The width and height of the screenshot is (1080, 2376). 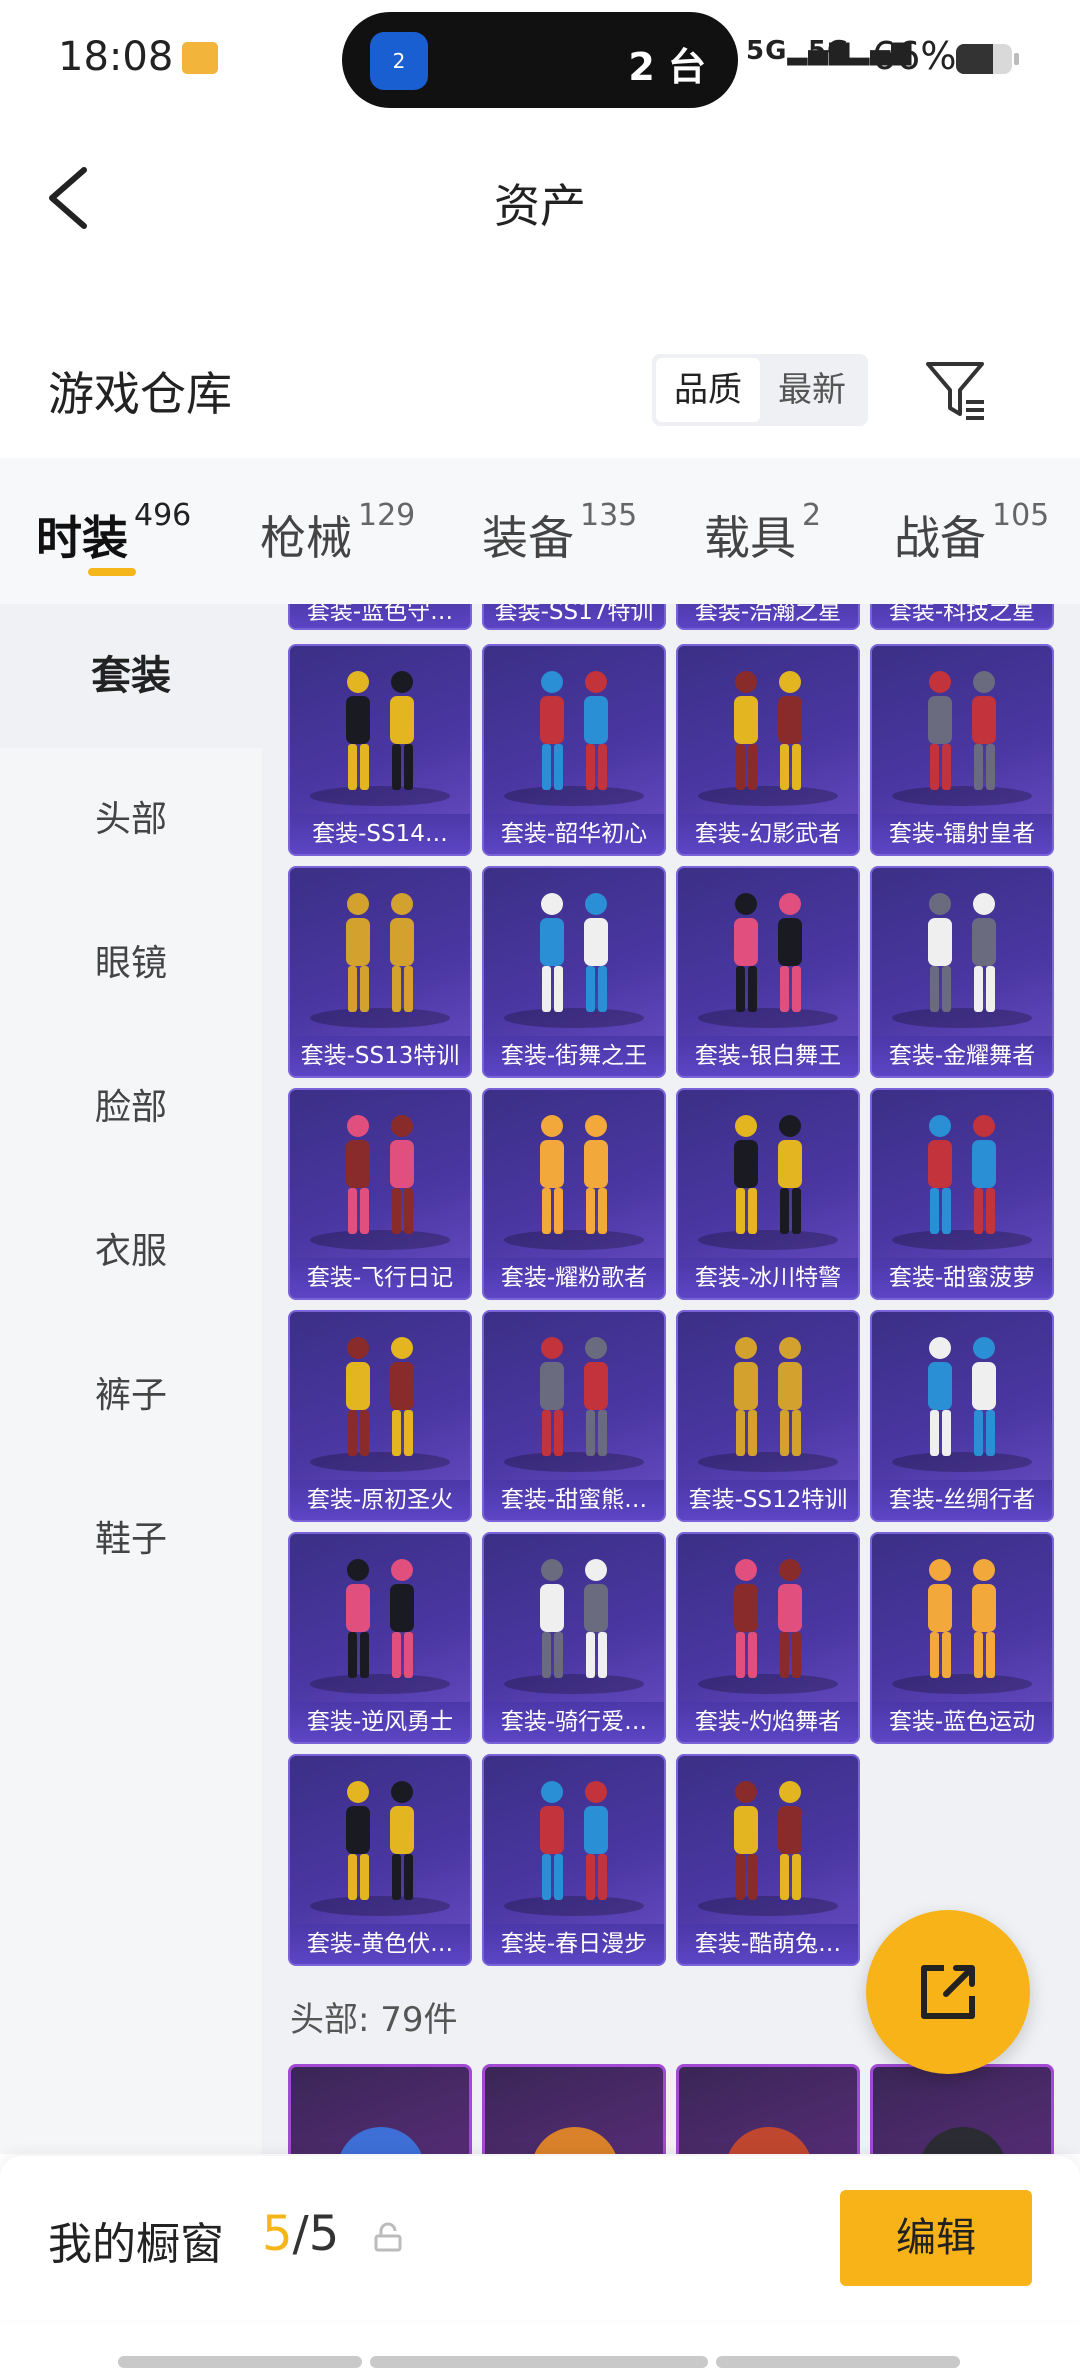 I want to click on outfit-card-label: 套装-耀粉歌者, so click(x=574, y=1278).